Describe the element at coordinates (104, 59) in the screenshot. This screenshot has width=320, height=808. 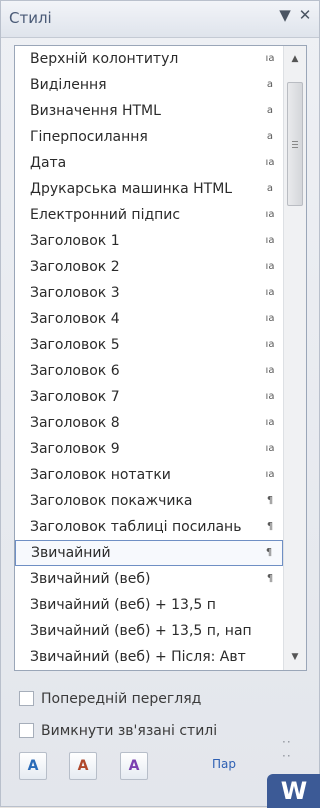
I see `style-item-label: Верхній колонтитул` at that location.